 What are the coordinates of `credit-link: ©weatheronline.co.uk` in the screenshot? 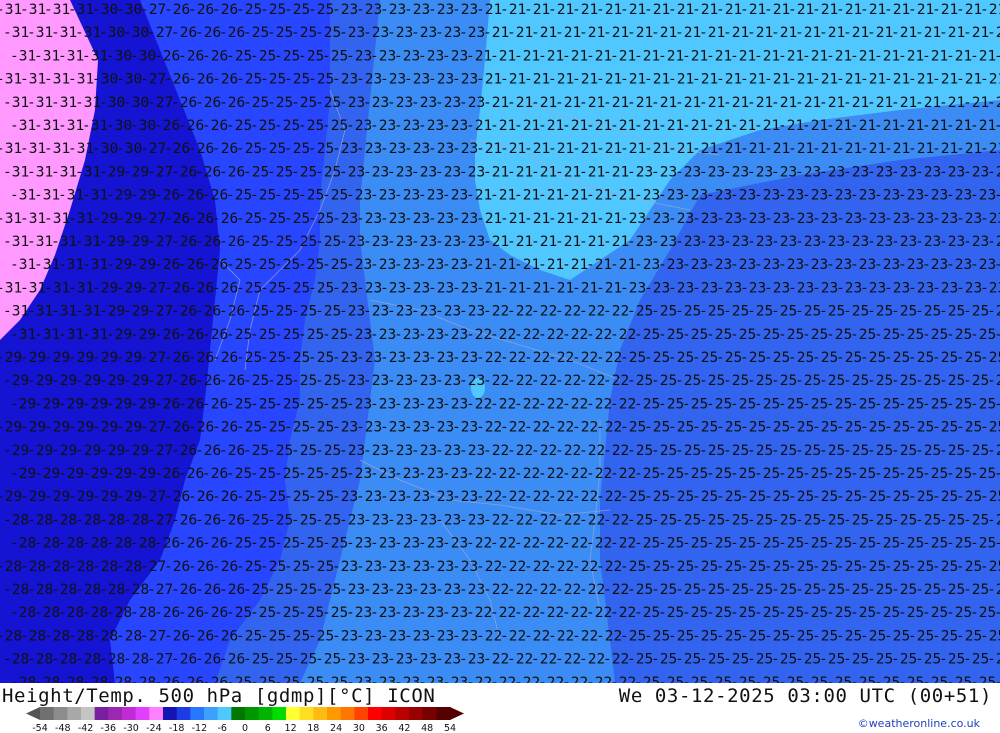 It's located at (919, 723).